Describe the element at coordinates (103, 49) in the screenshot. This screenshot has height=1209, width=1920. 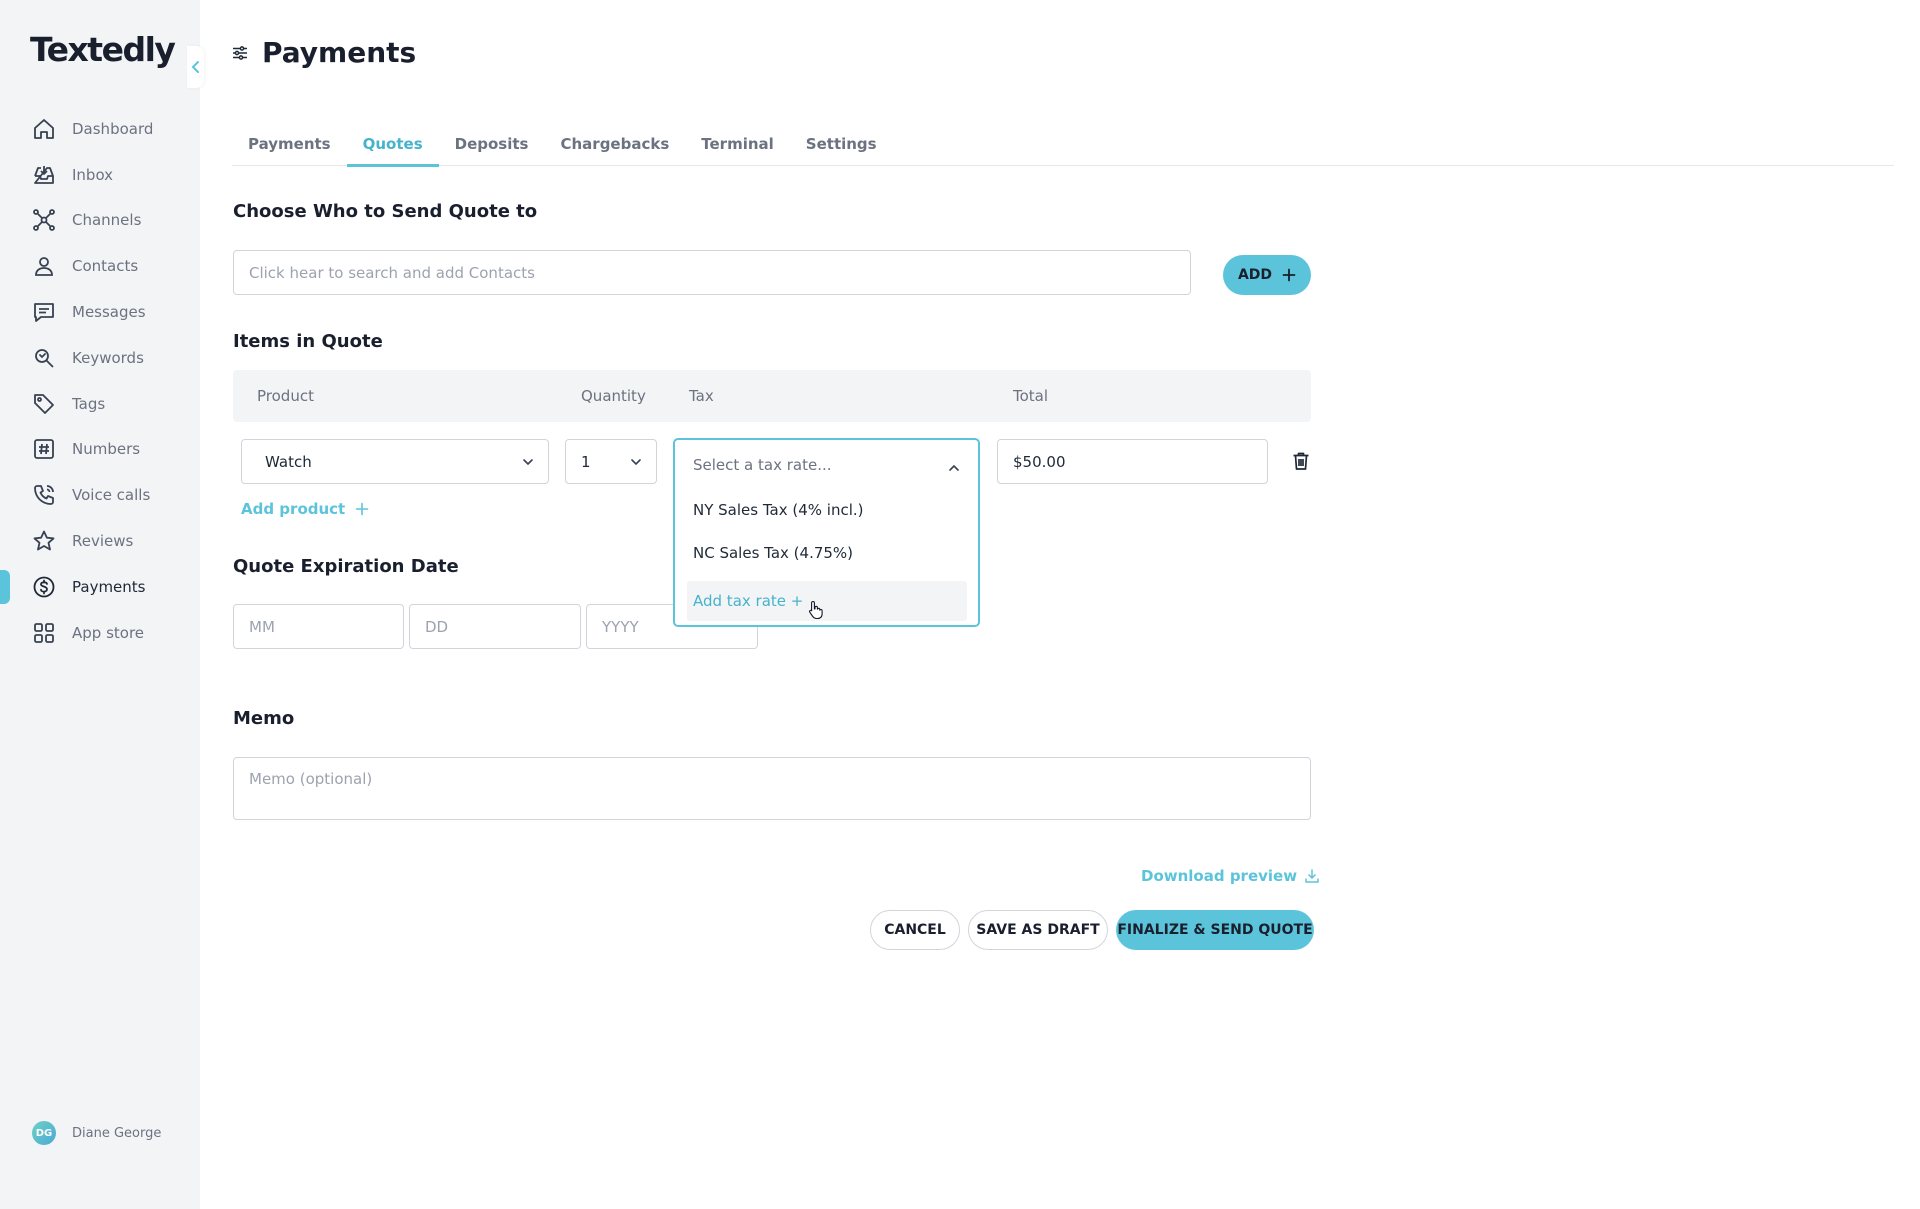
I see `app-logo: Textedly` at that location.